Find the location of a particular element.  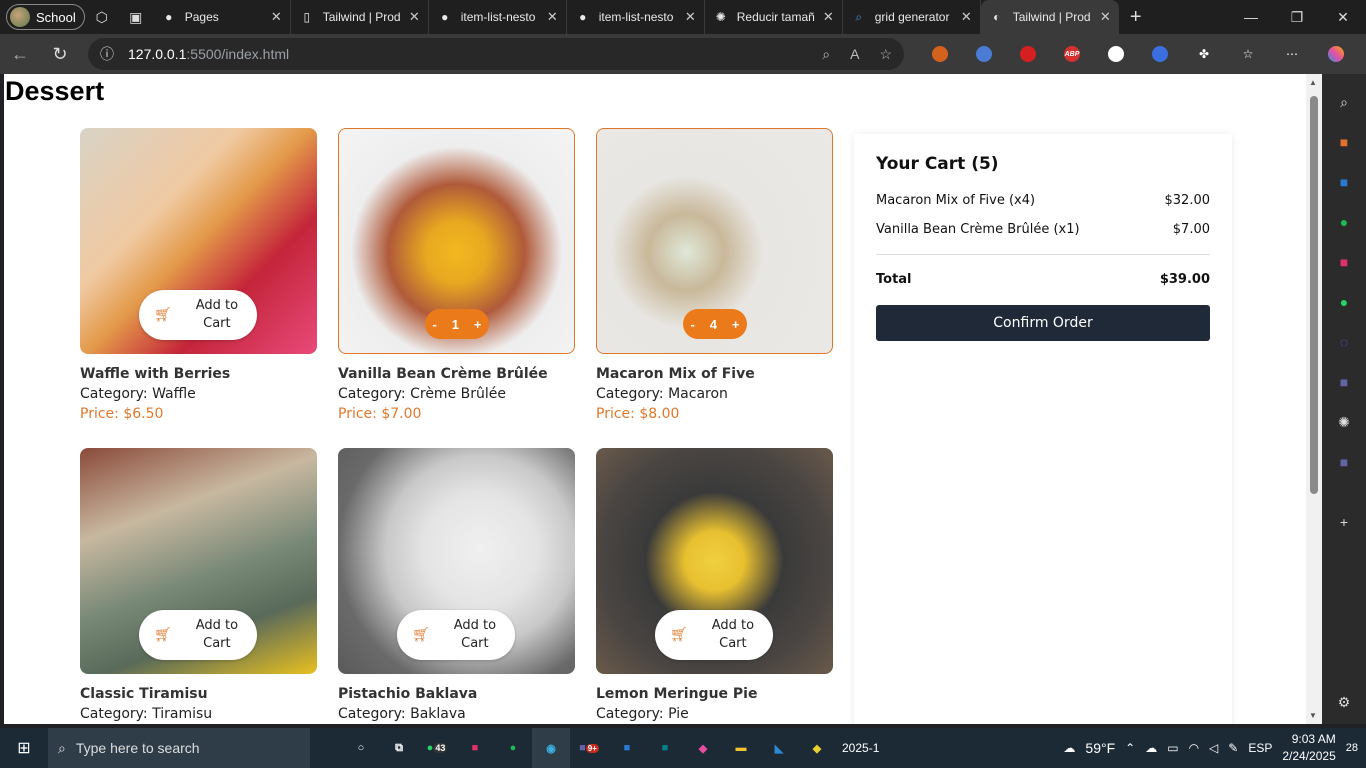

adblock-icon: ABP is located at coordinates (1072, 54).